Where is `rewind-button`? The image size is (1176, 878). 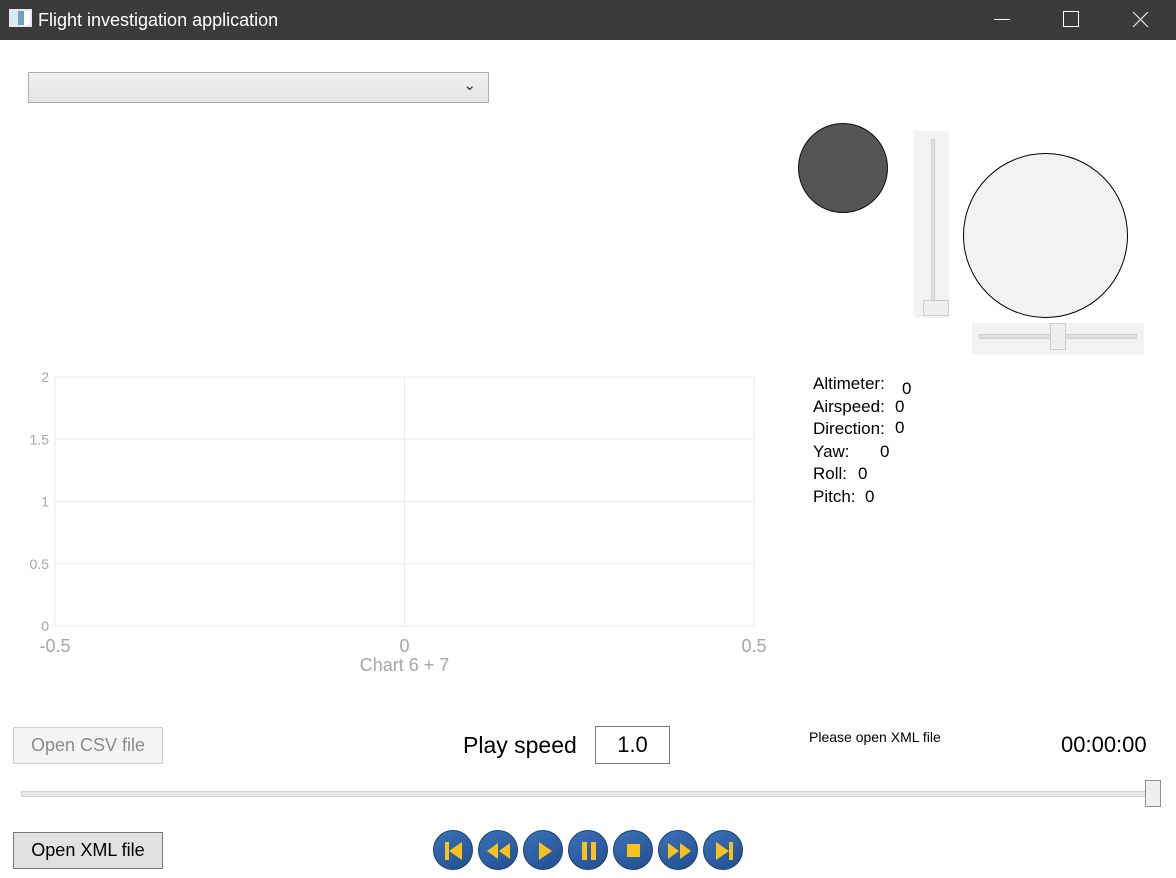 rewind-button is located at coordinates (498, 850).